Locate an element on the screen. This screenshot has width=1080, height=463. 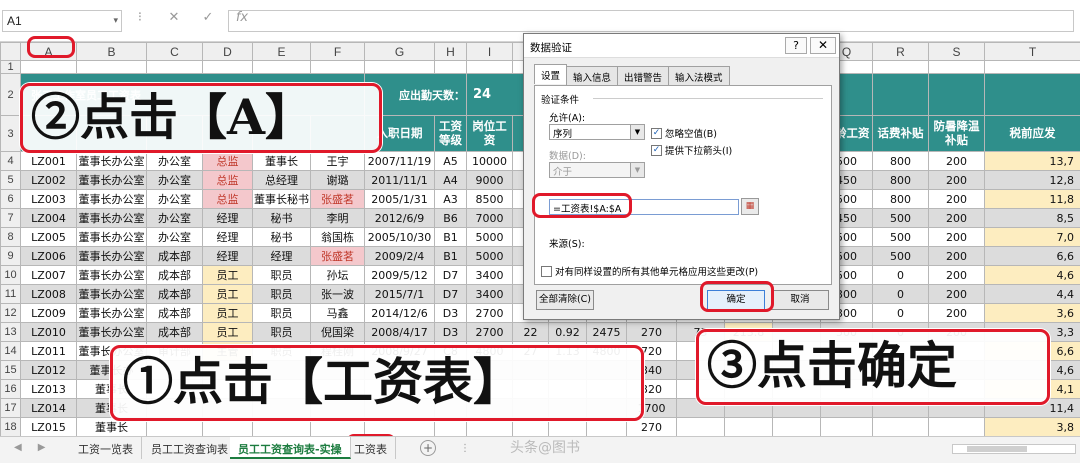
column-header-G: G is located at coordinates (399, 51).